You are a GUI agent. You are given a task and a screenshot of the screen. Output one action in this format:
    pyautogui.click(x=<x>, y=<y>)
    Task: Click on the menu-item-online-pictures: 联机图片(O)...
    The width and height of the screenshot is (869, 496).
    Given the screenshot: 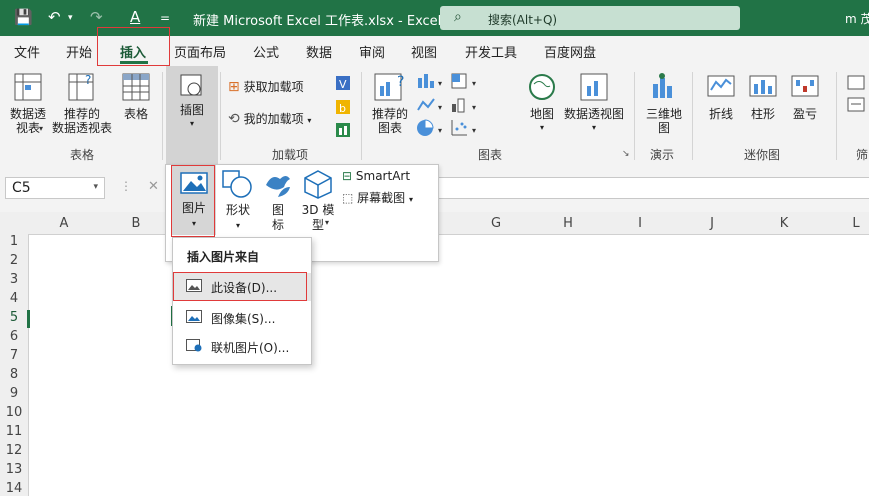 What is the action you would take?
    pyautogui.click(x=242, y=347)
    